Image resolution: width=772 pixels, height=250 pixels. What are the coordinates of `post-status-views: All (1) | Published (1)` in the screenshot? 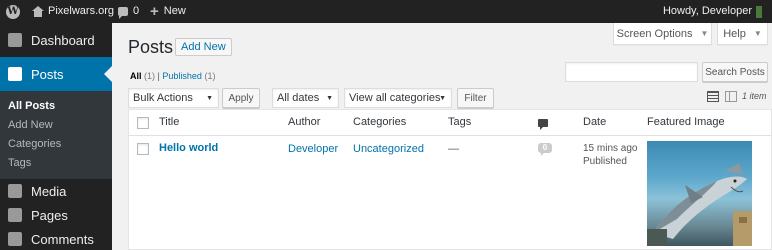 It's located at (172, 76).